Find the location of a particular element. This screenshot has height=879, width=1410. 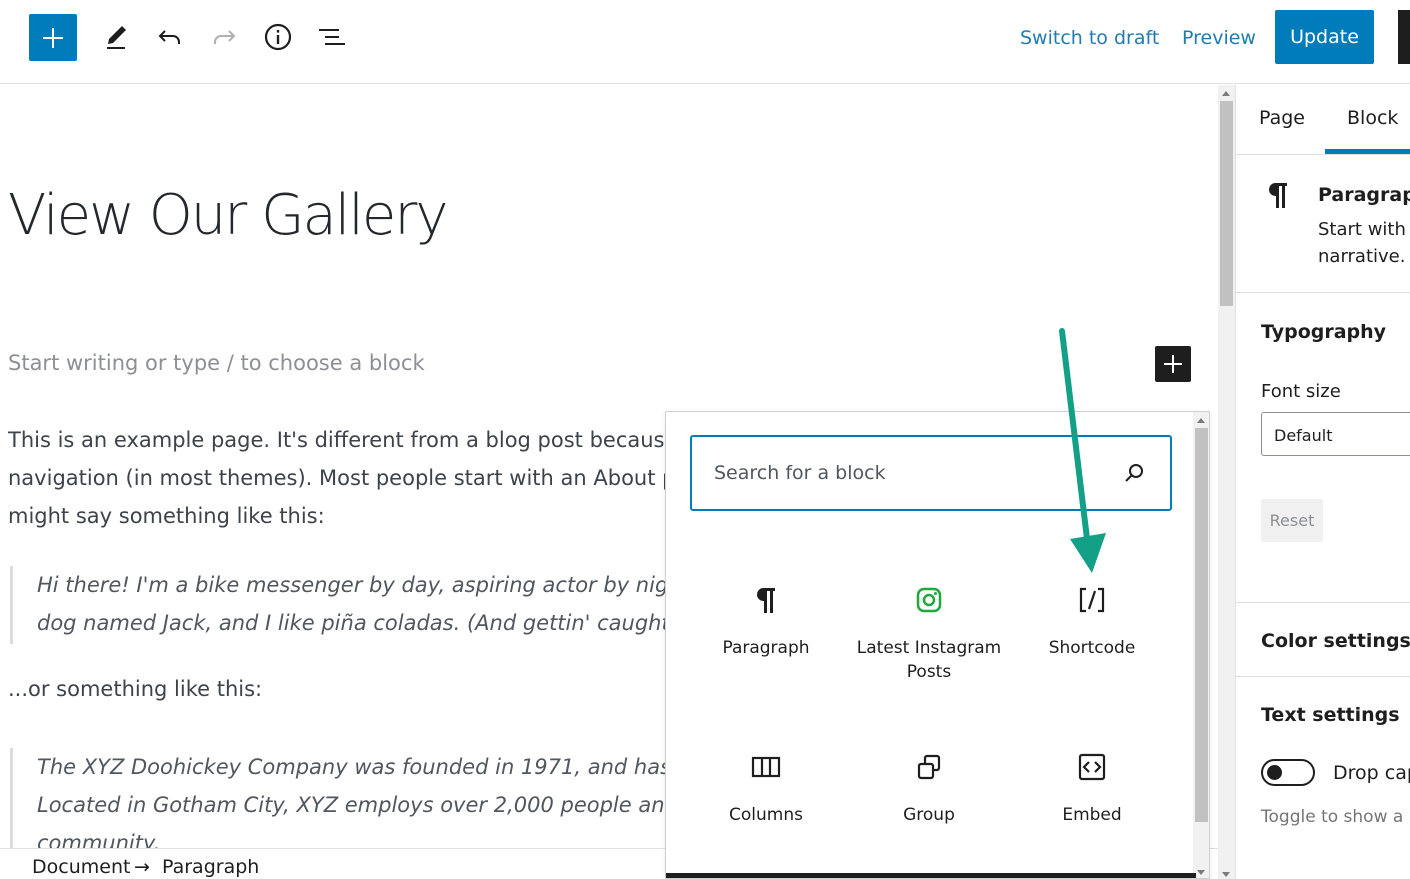

block-card-description: Start with t narrative. is located at coordinates (1364, 243).